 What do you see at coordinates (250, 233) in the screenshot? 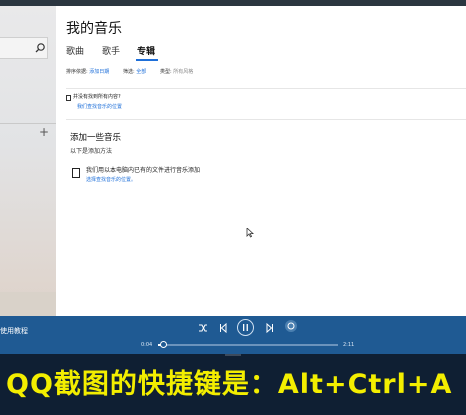
I see `mouse-pointer-icon` at bounding box center [250, 233].